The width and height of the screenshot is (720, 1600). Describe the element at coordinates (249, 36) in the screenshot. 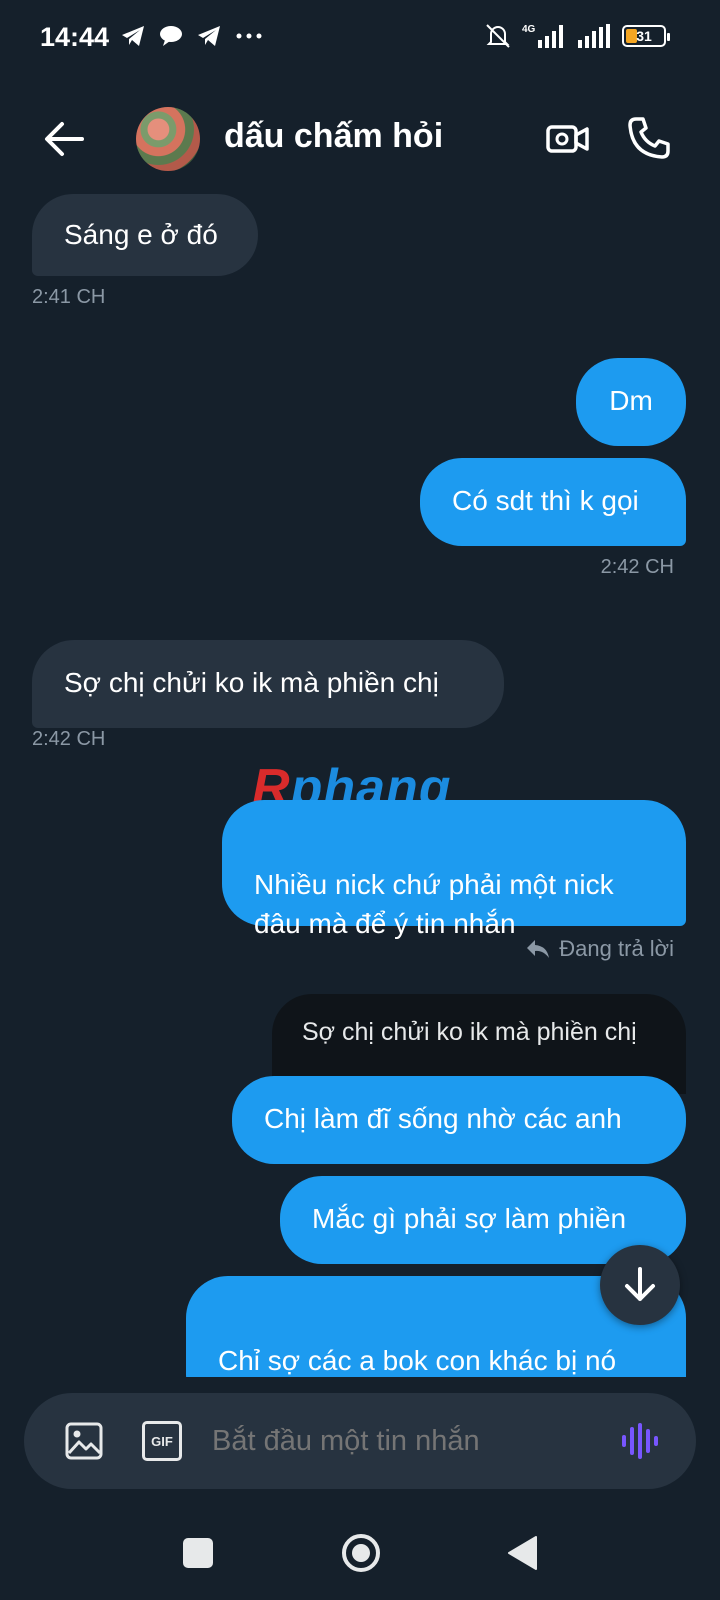

I see `more-icon` at that location.